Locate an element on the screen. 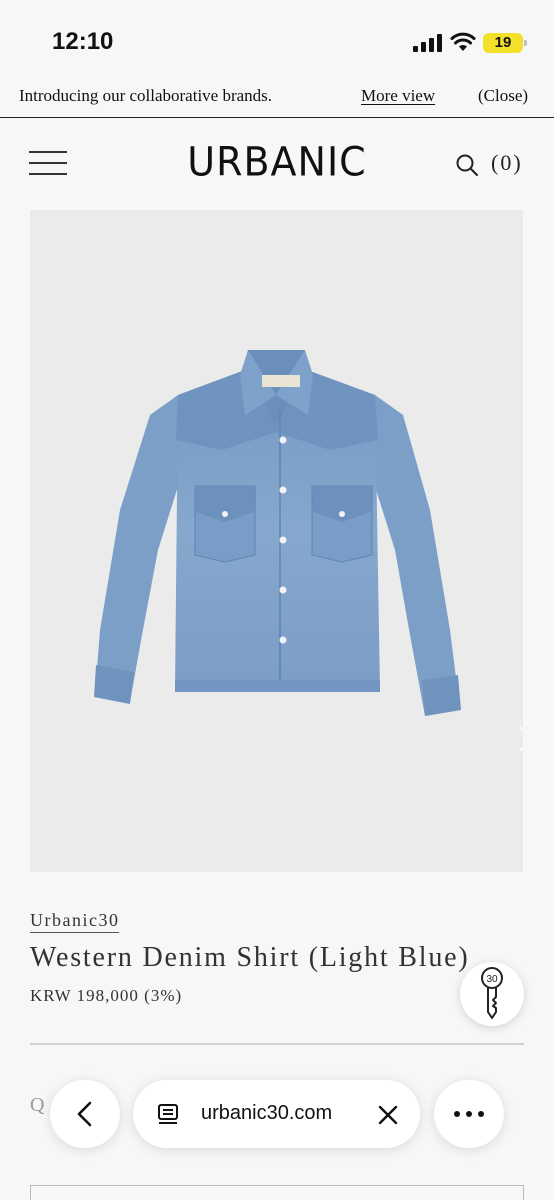  battery-indicator: 19 is located at coordinates (505, 43).